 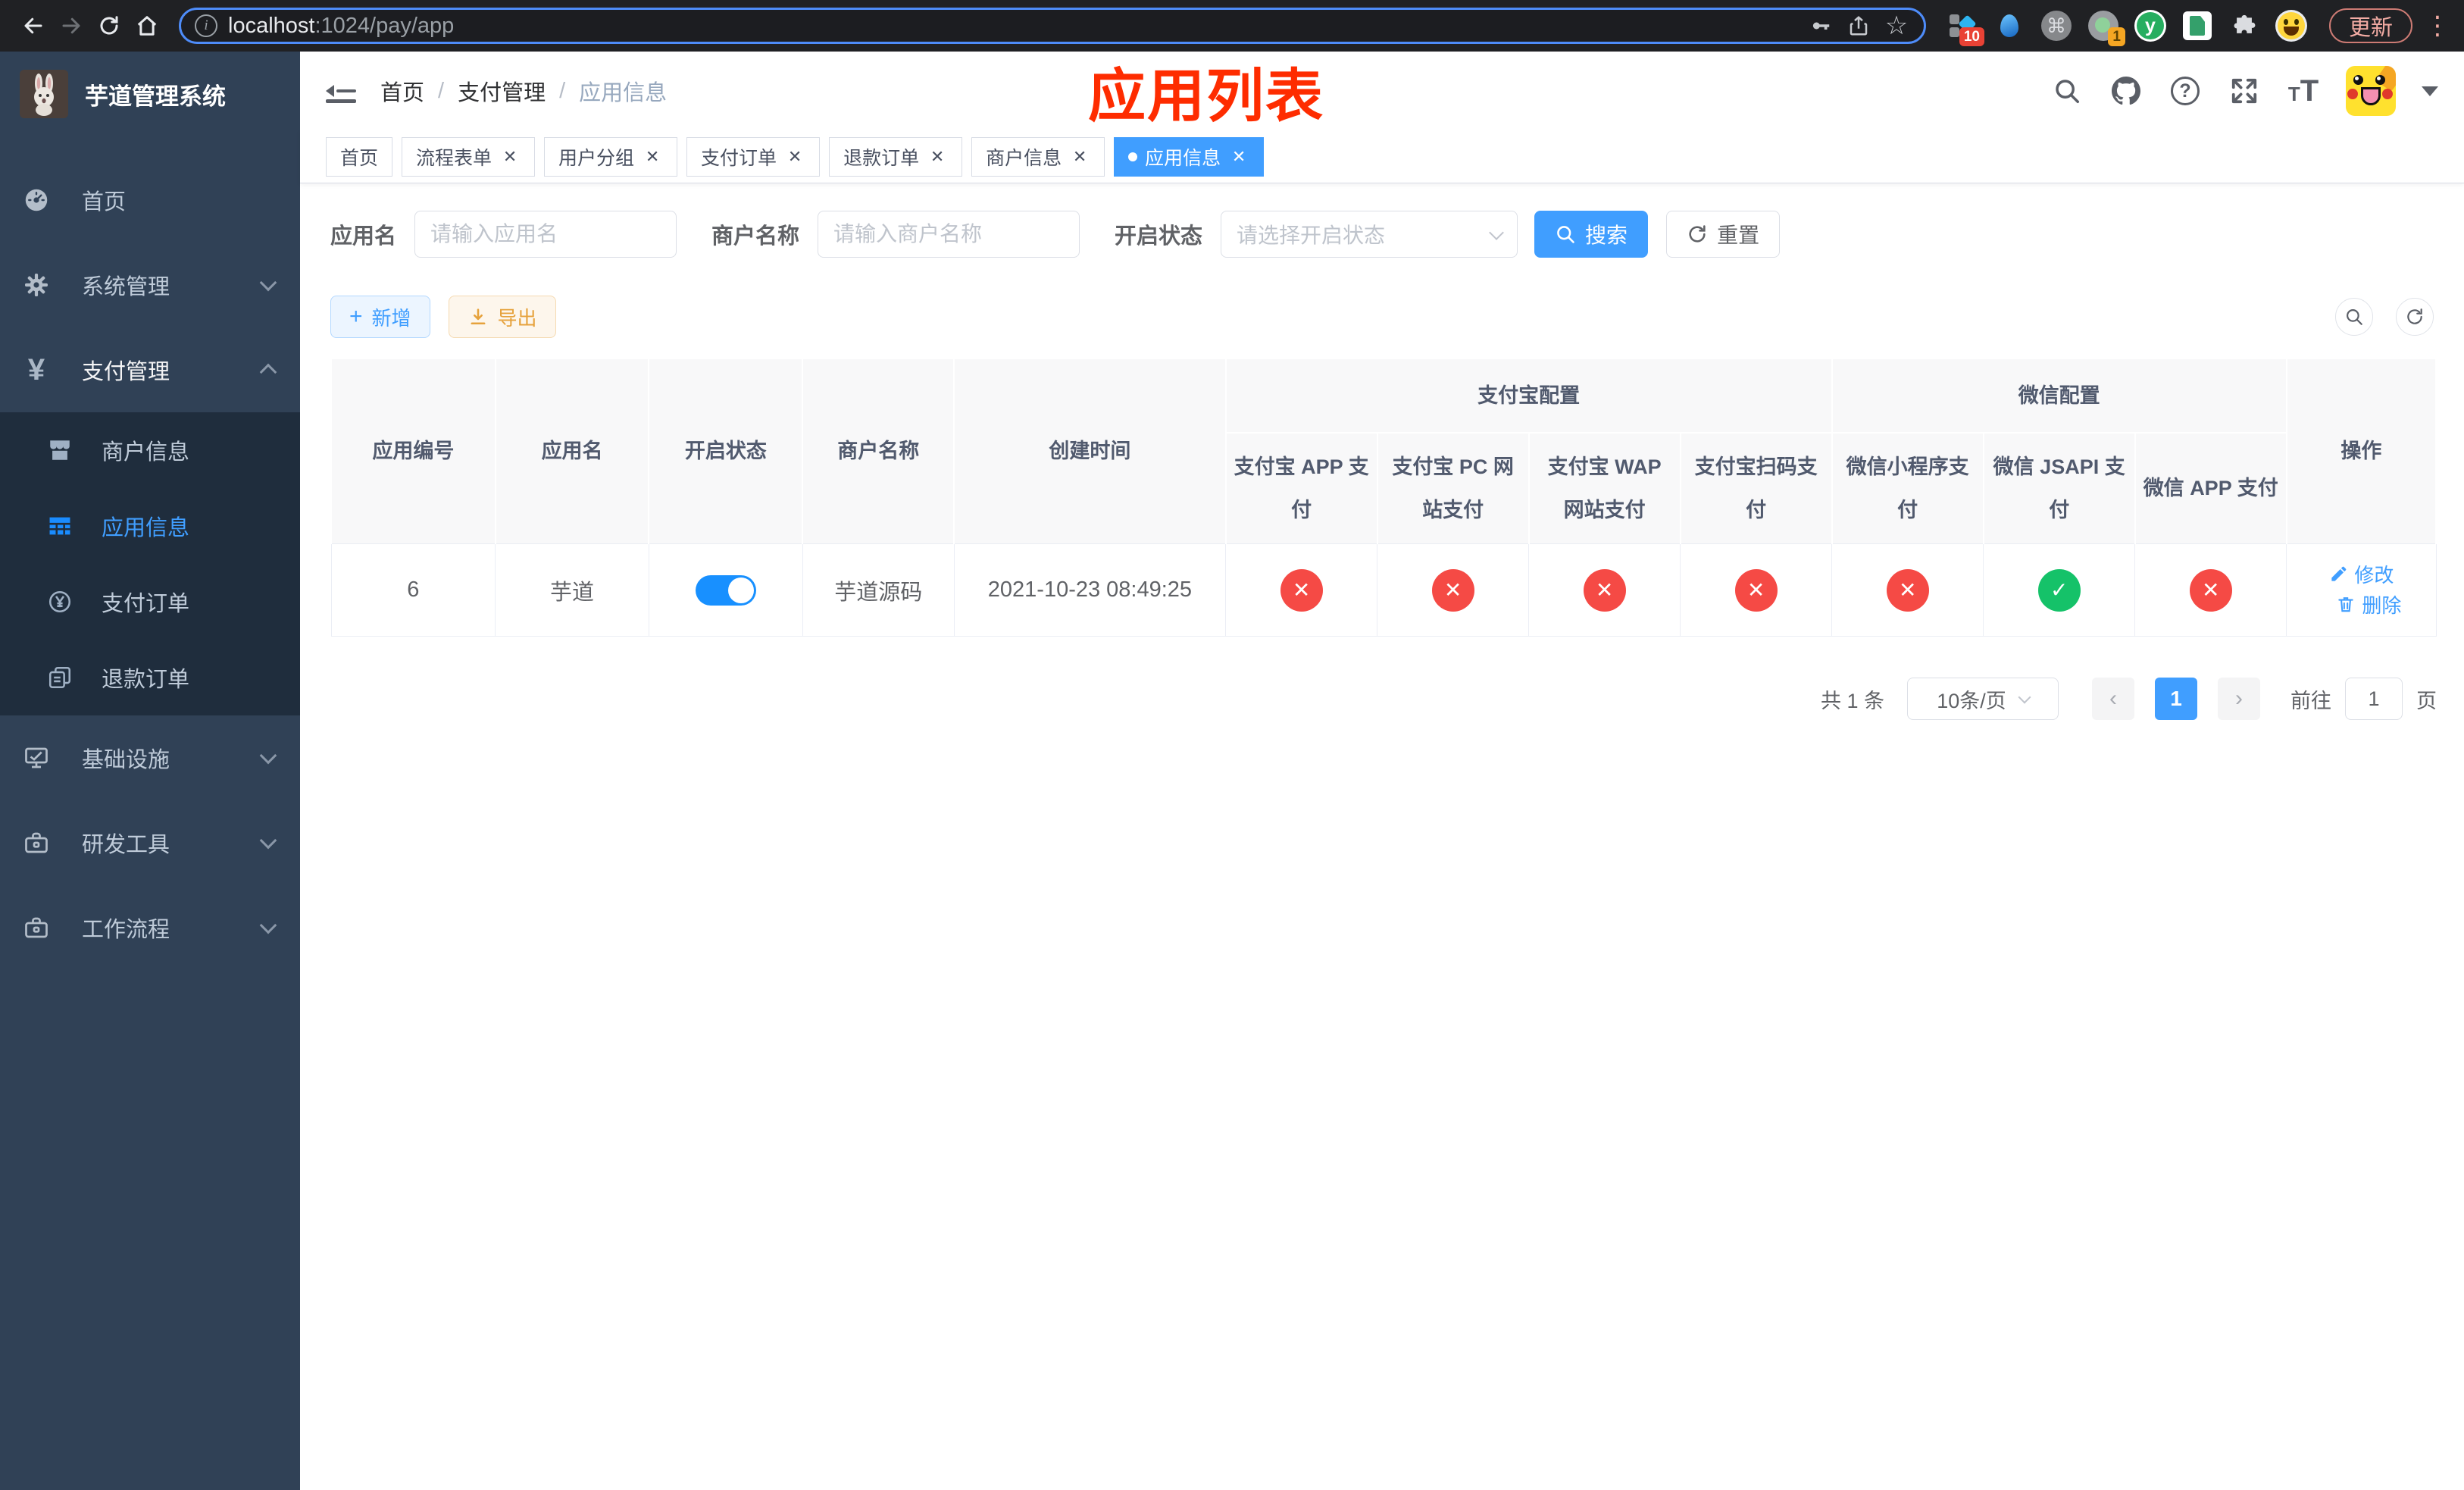 I want to click on refresh-table-button, so click(x=2415, y=317).